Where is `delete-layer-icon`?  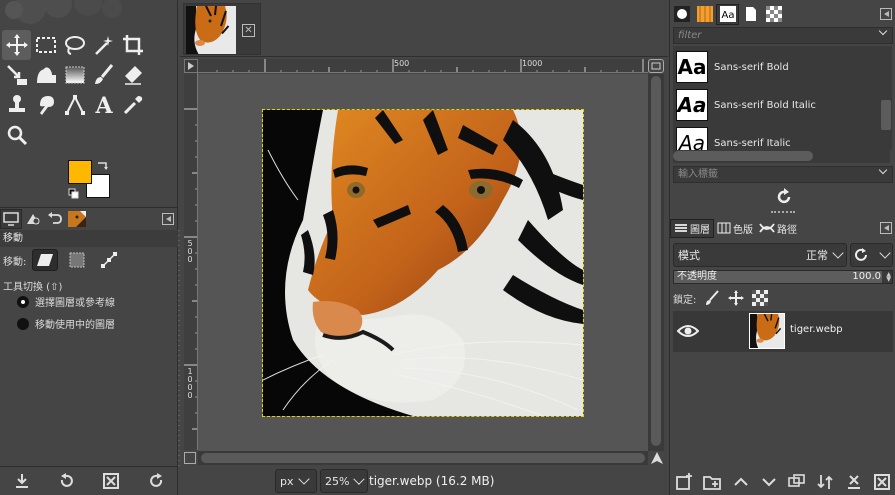 delete-layer-icon is located at coordinates (882, 482).